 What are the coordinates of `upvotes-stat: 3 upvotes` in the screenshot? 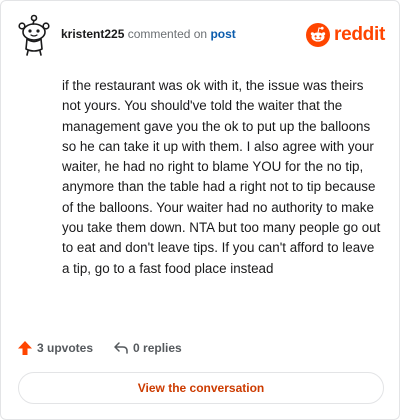 It's located at (55, 348).